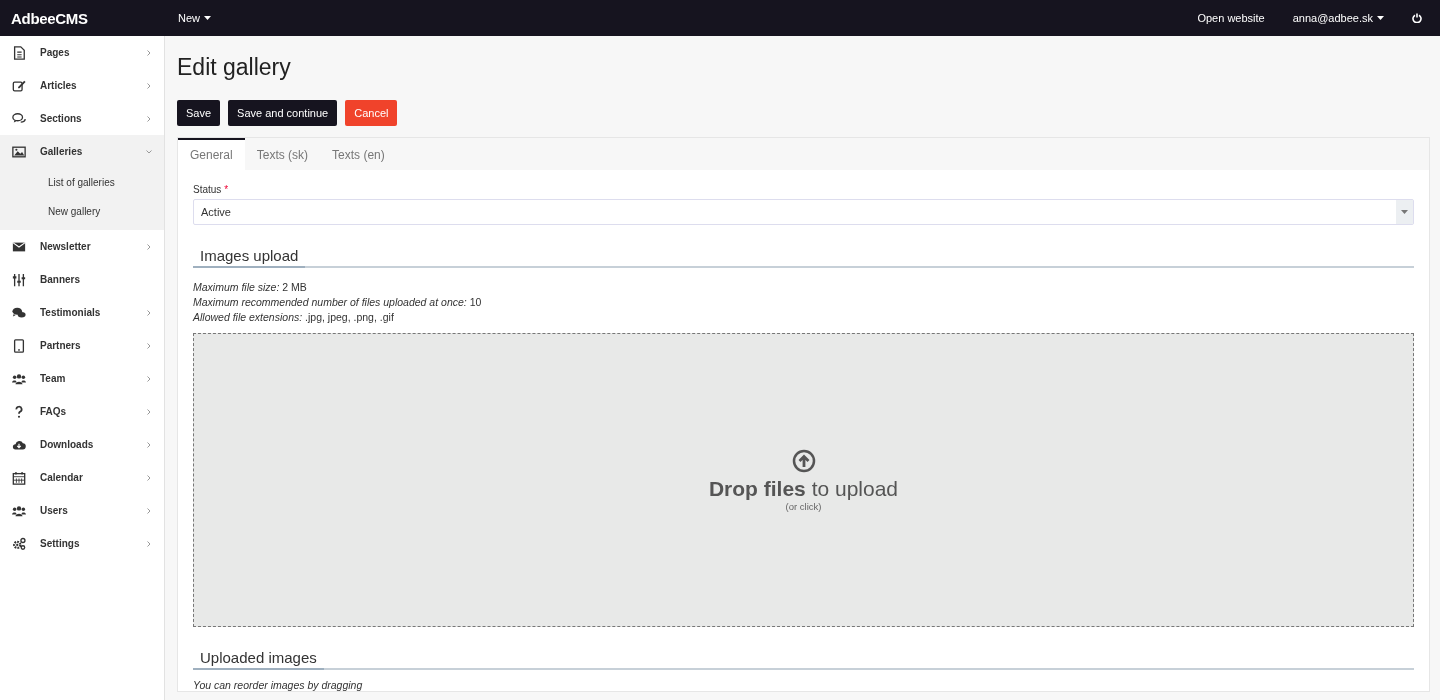  What do you see at coordinates (278, 685) in the screenshot?
I see `reorder-note: You can reorder images by dragging` at bounding box center [278, 685].